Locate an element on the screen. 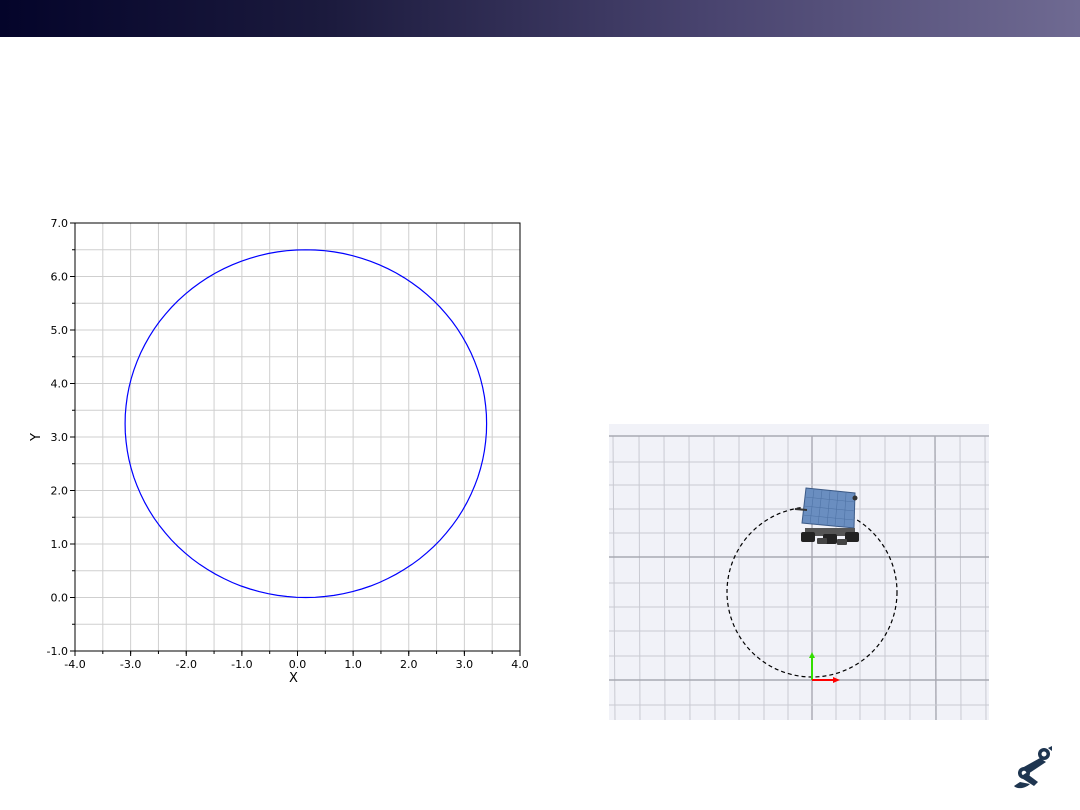  y-tick-label: 4.0 is located at coordinates (60, 384).